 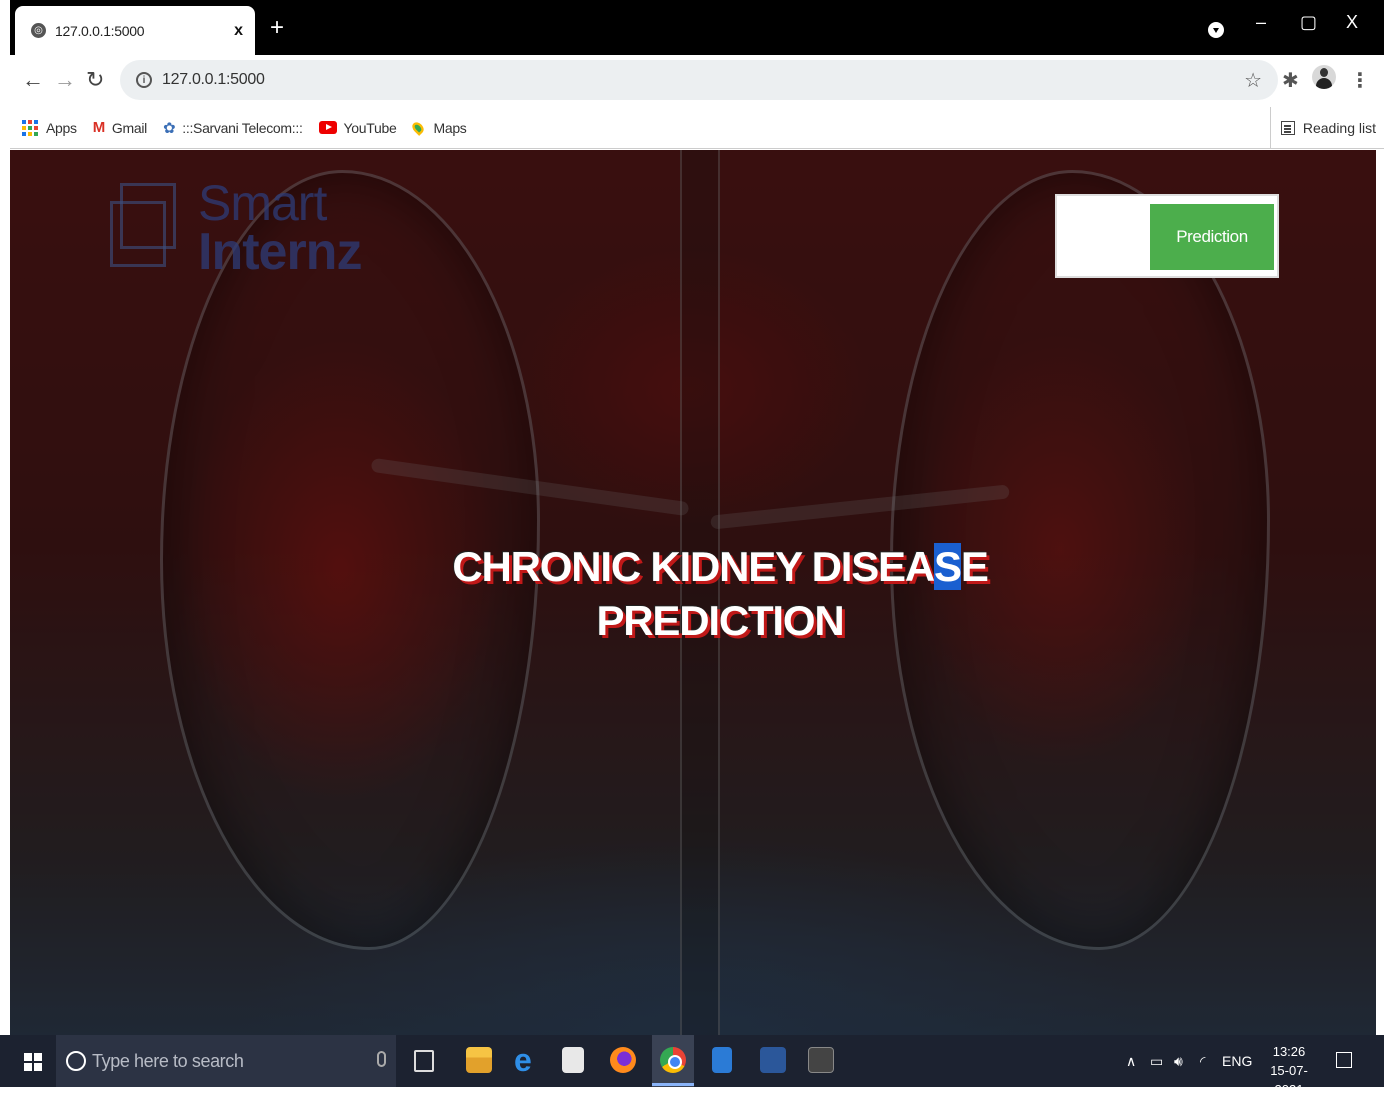 I want to click on selected-text: S, so click(x=947, y=566).